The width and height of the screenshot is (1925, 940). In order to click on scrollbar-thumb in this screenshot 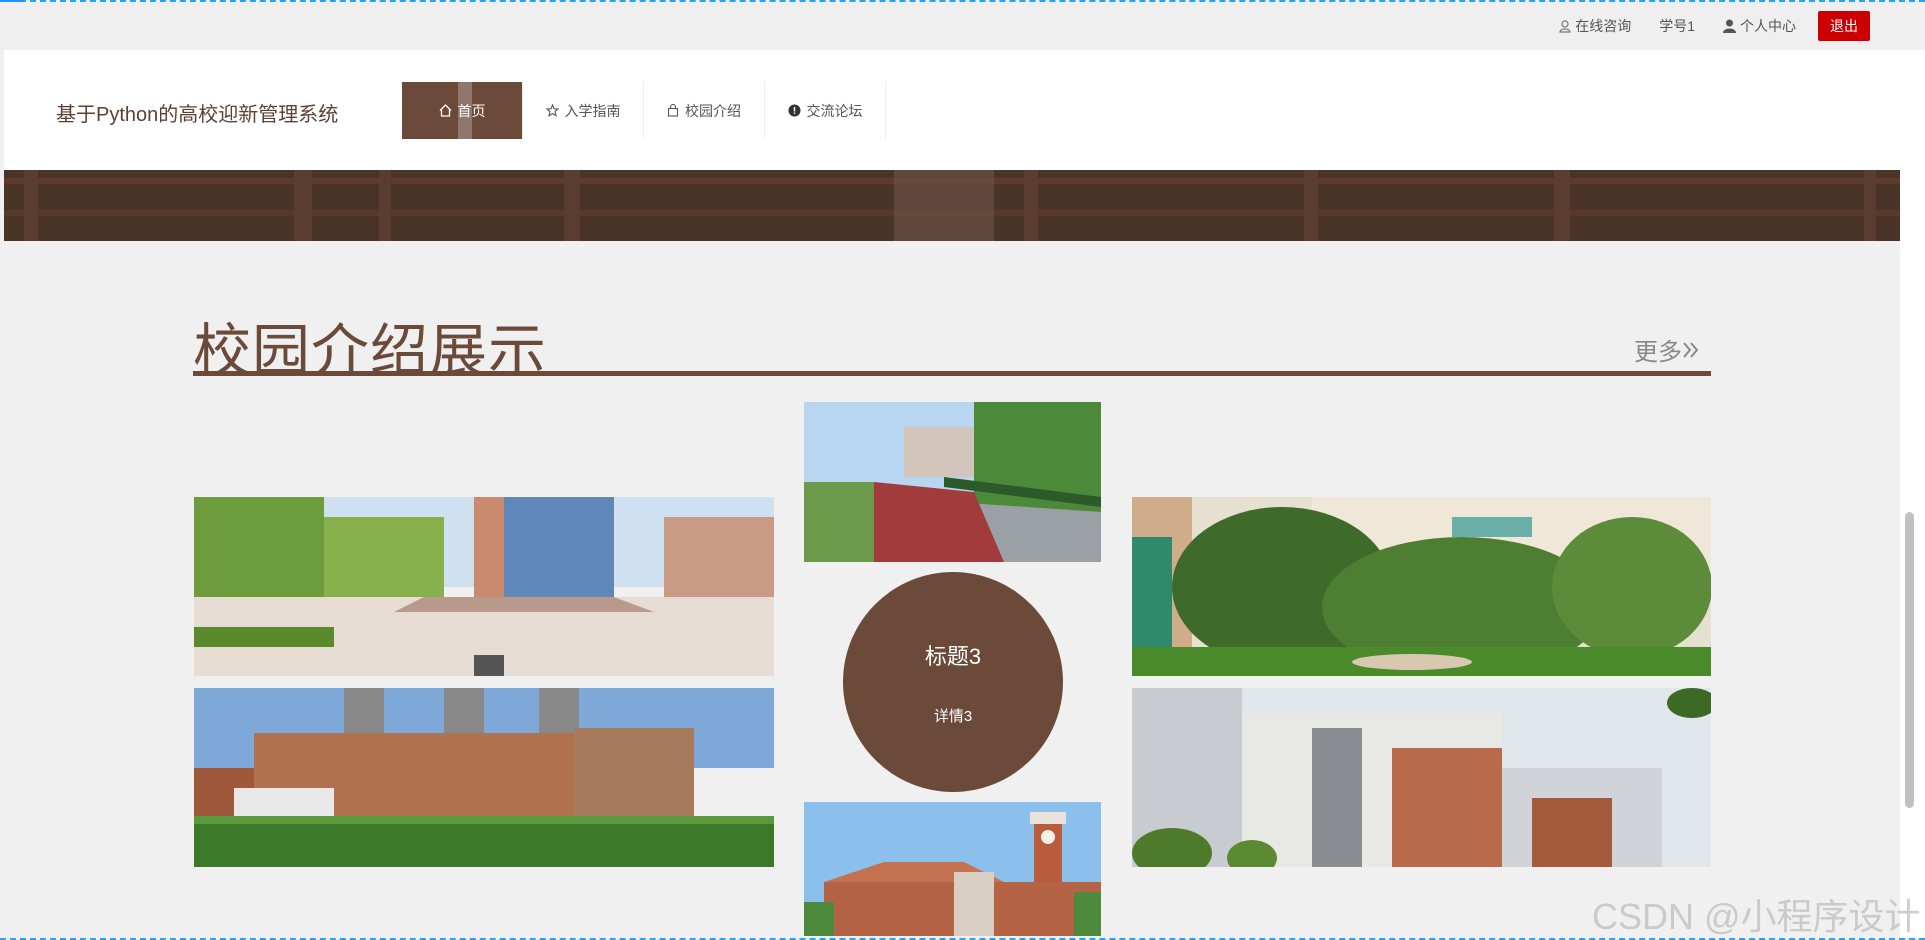, I will do `click(1909, 660)`.